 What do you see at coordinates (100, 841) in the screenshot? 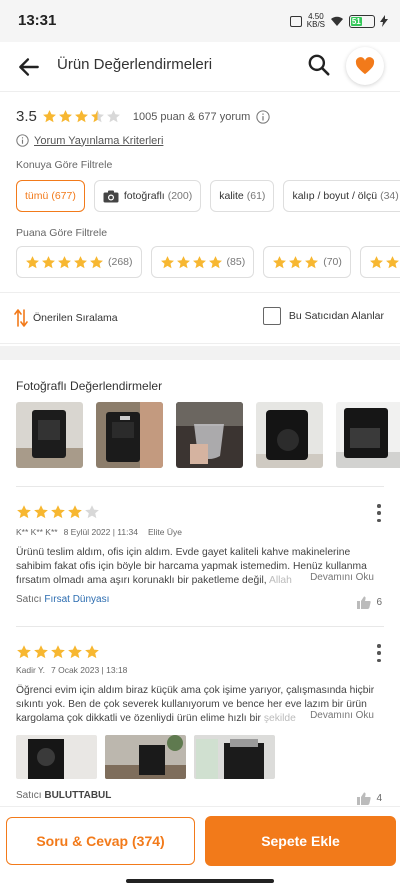
I see `qa-button: Soru & Cevap (374)` at bounding box center [100, 841].